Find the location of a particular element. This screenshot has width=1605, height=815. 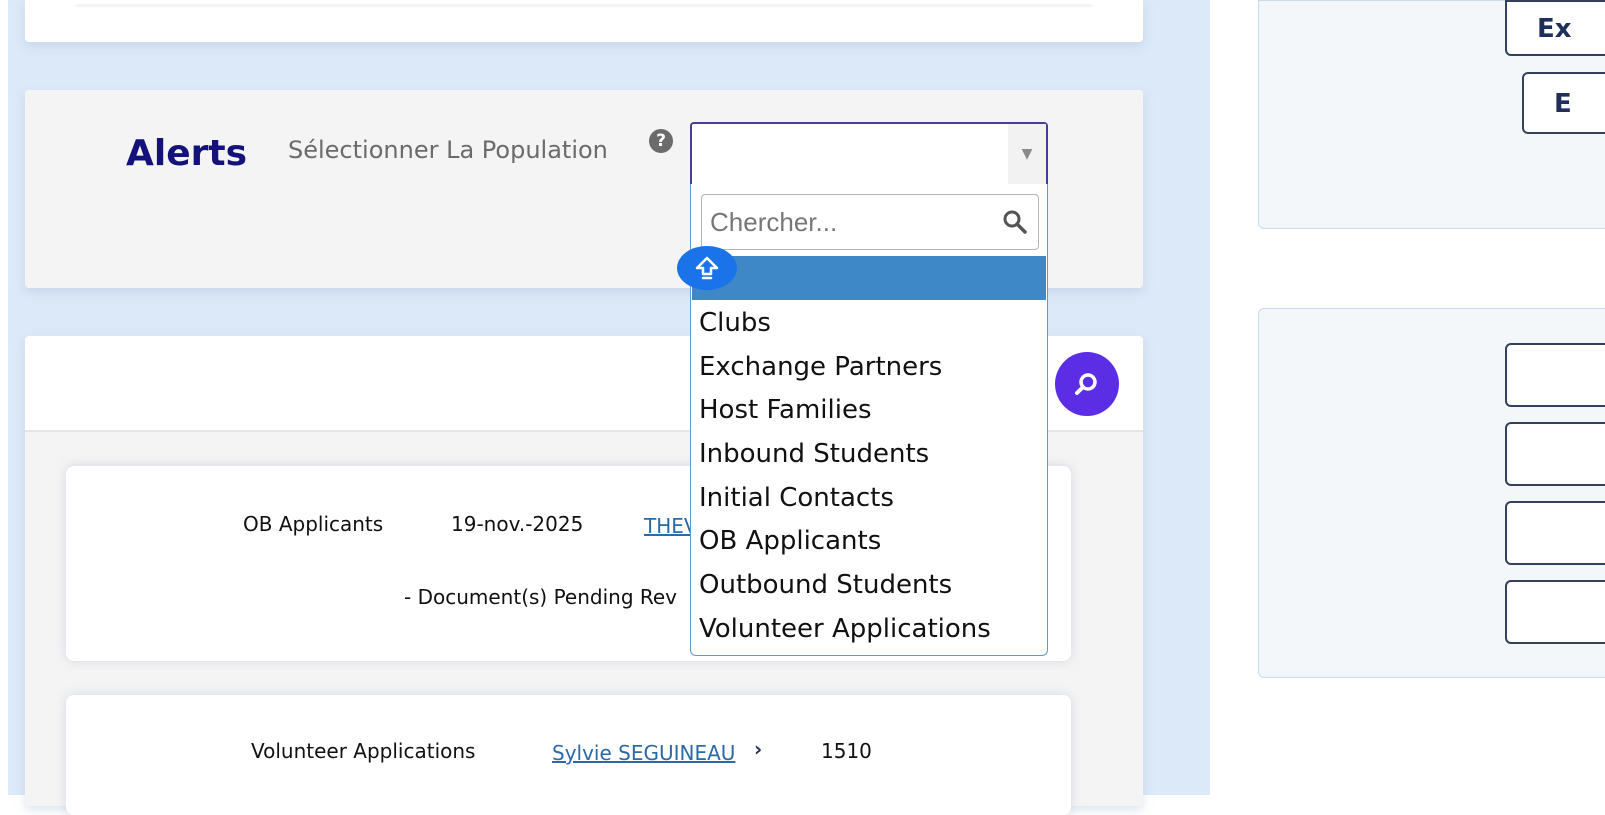

dropdown-option-volunteer-applications: Volunteer Applications is located at coordinates (845, 630).